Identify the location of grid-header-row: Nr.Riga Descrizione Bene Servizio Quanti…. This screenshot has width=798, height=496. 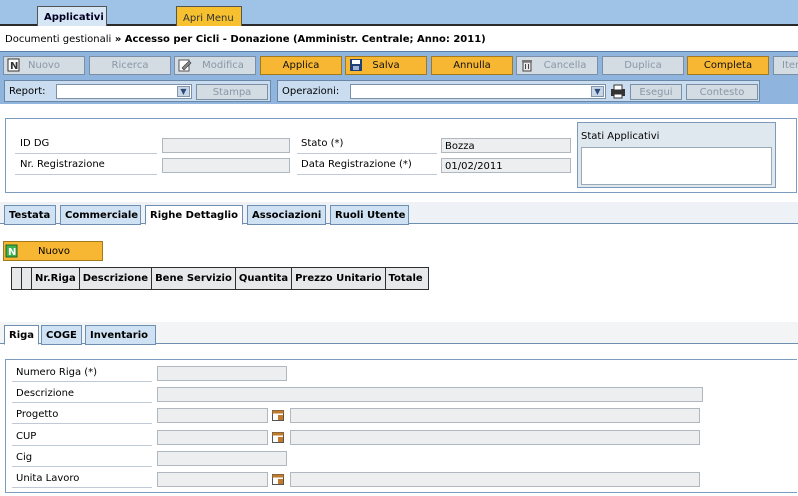
(220, 278).